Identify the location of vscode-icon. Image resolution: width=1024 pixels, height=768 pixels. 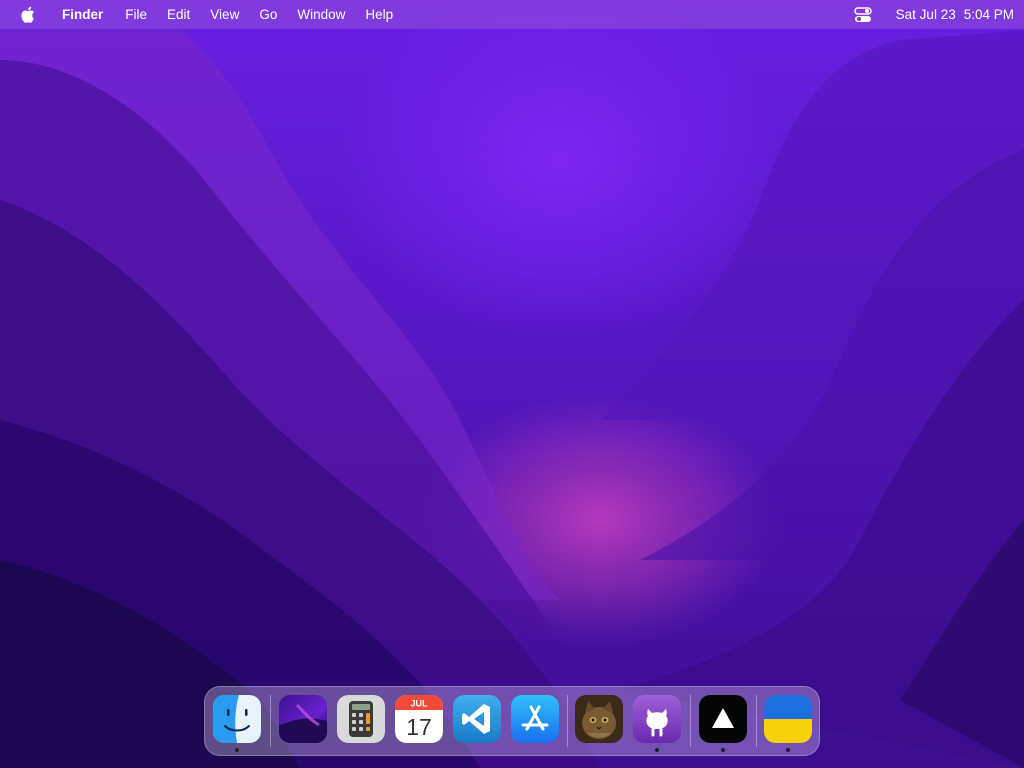
(477, 719).